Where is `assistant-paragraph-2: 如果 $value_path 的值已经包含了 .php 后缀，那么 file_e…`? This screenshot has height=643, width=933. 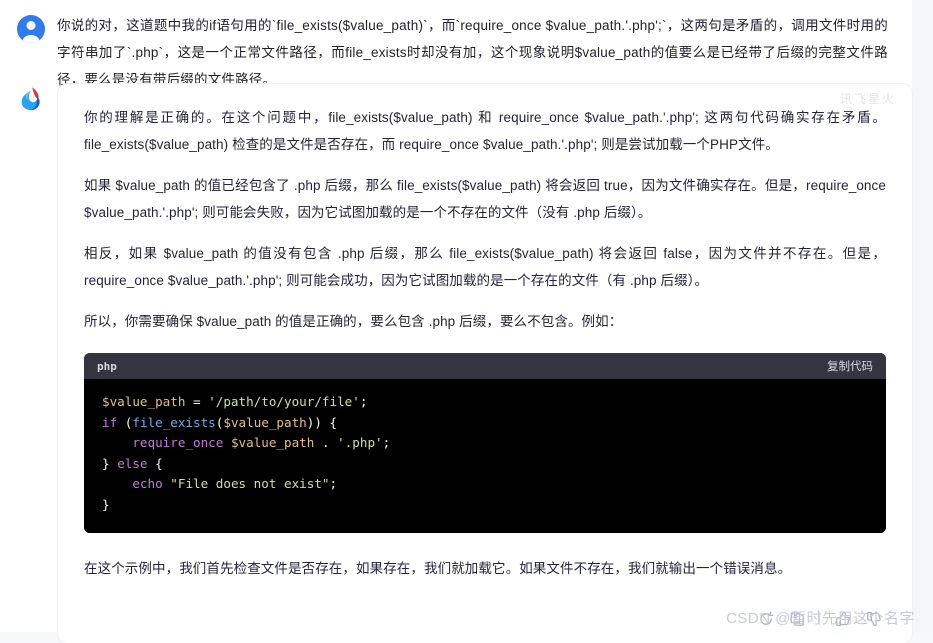 assistant-paragraph-2: 如果 $value_path 的值已经包含了 .php 后缀，那么 file_e… is located at coordinates (485, 199).